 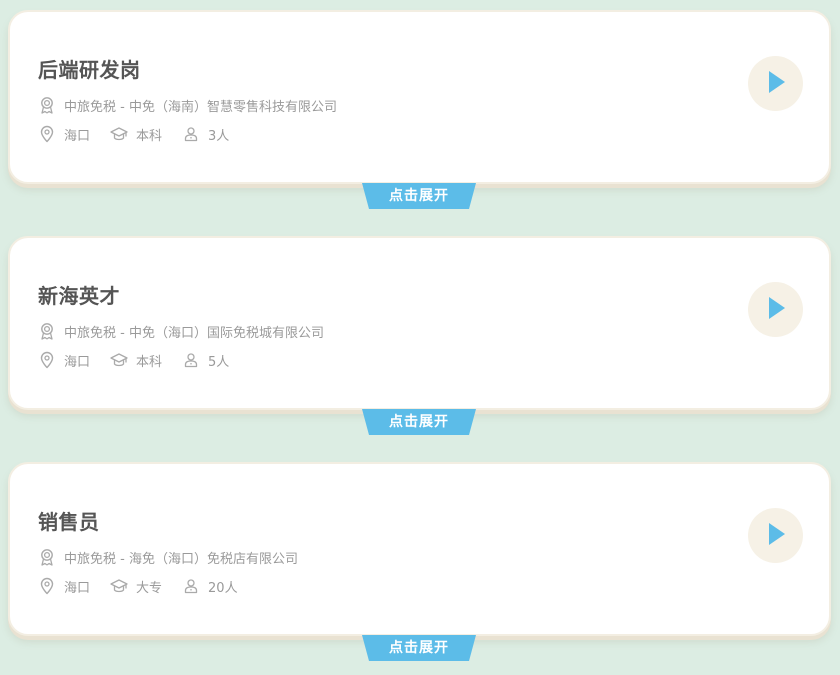 I want to click on job-title: 后端研发岗, so click(x=89, y=70).